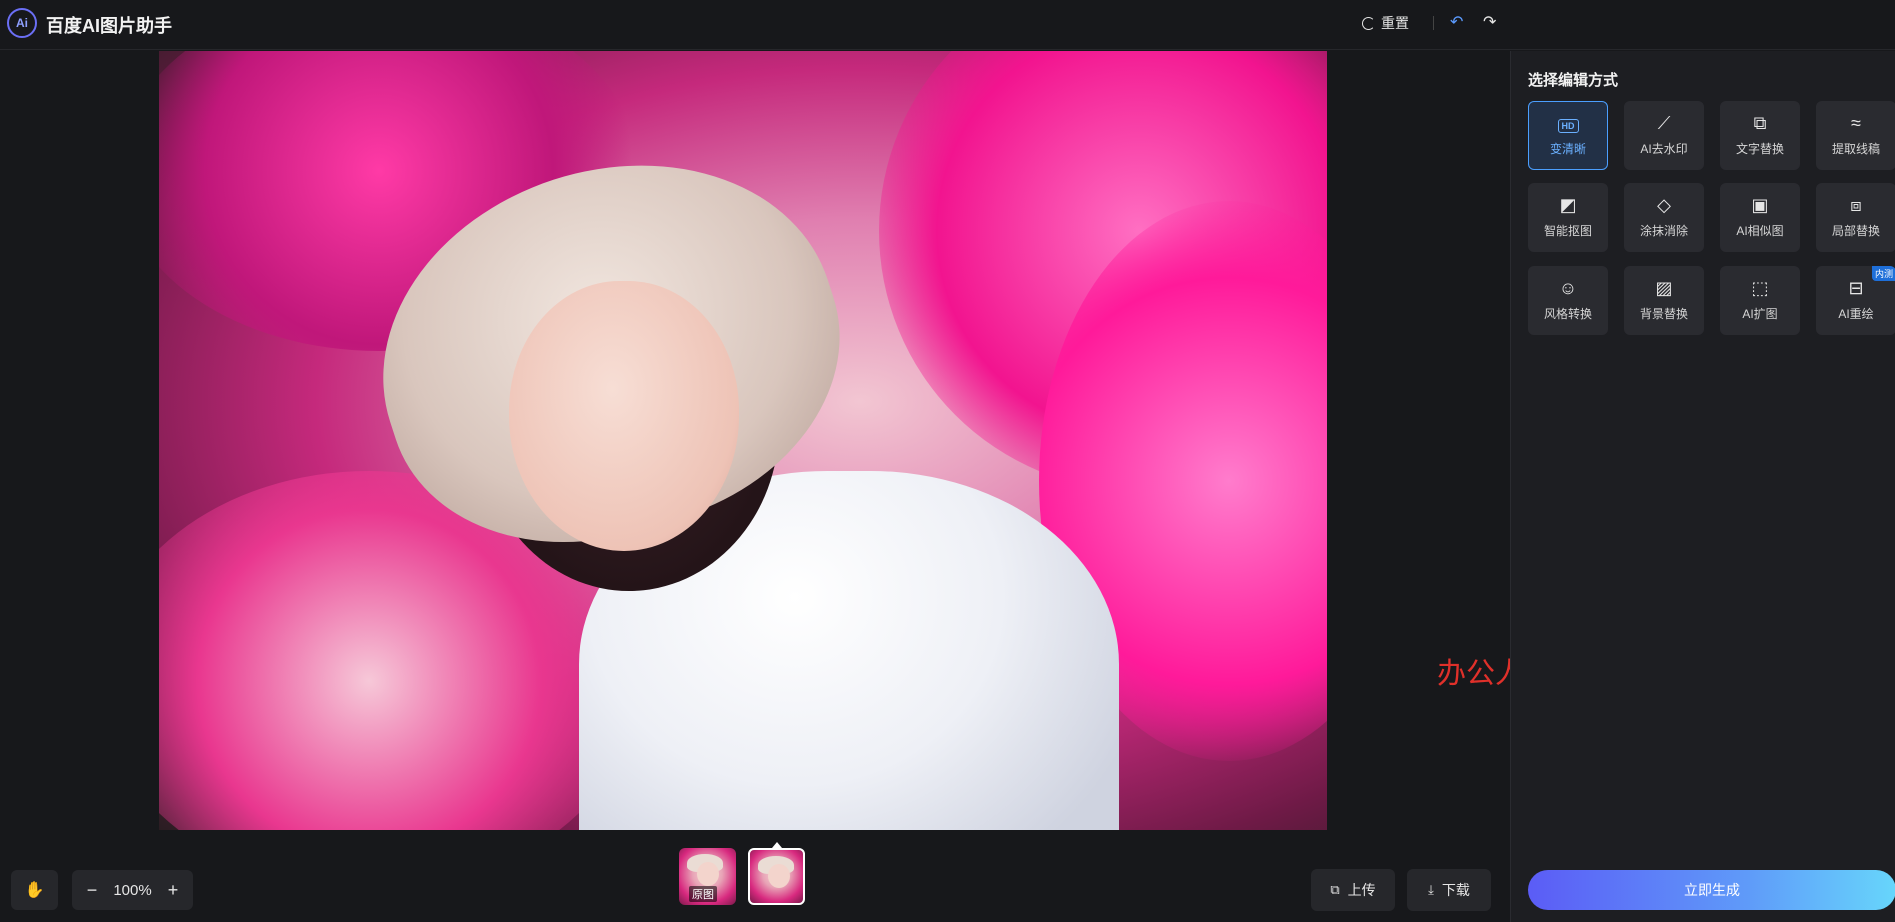 Image resolution: width=1895 pixels, height=922 pixels. Describe the element at coordinates (1568, 135) in the screenshot. I see `tool-enhance: HD 变清晰` at that location.